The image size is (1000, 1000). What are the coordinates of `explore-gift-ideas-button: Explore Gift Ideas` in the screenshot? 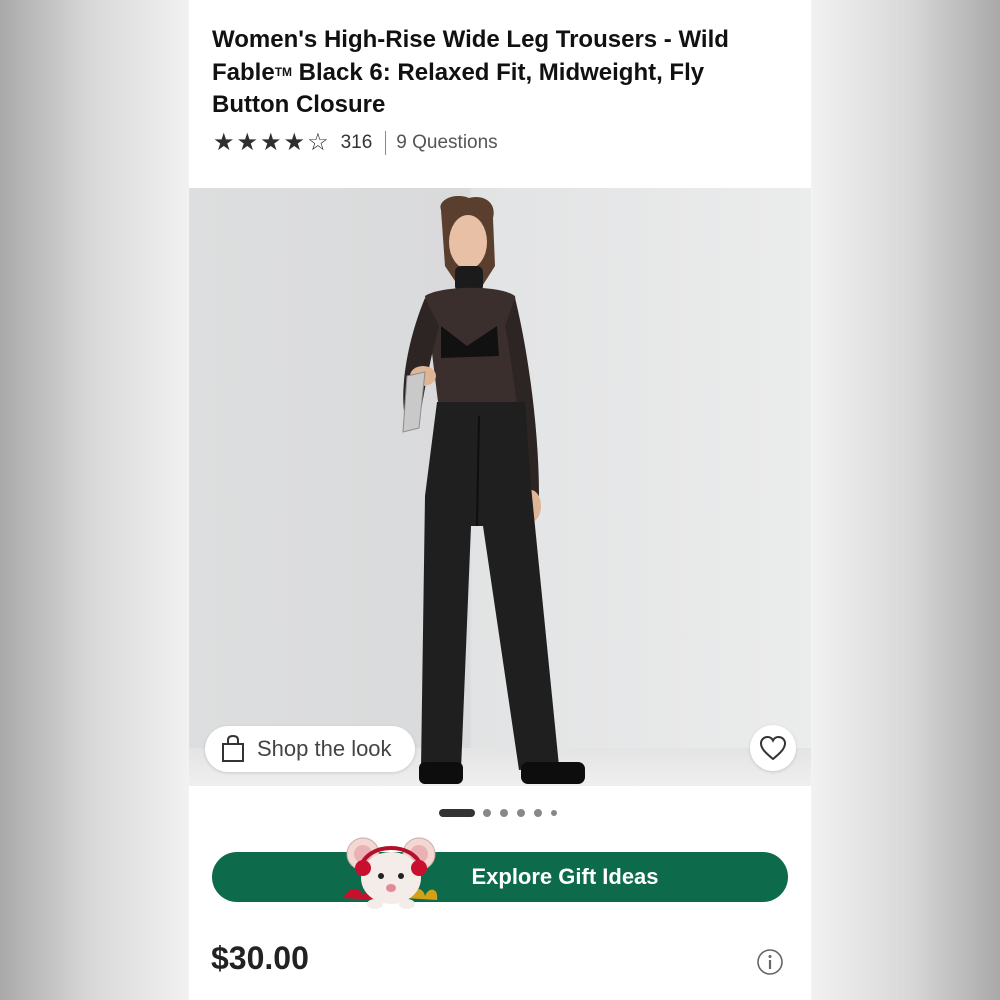 It's located at (500, 877).